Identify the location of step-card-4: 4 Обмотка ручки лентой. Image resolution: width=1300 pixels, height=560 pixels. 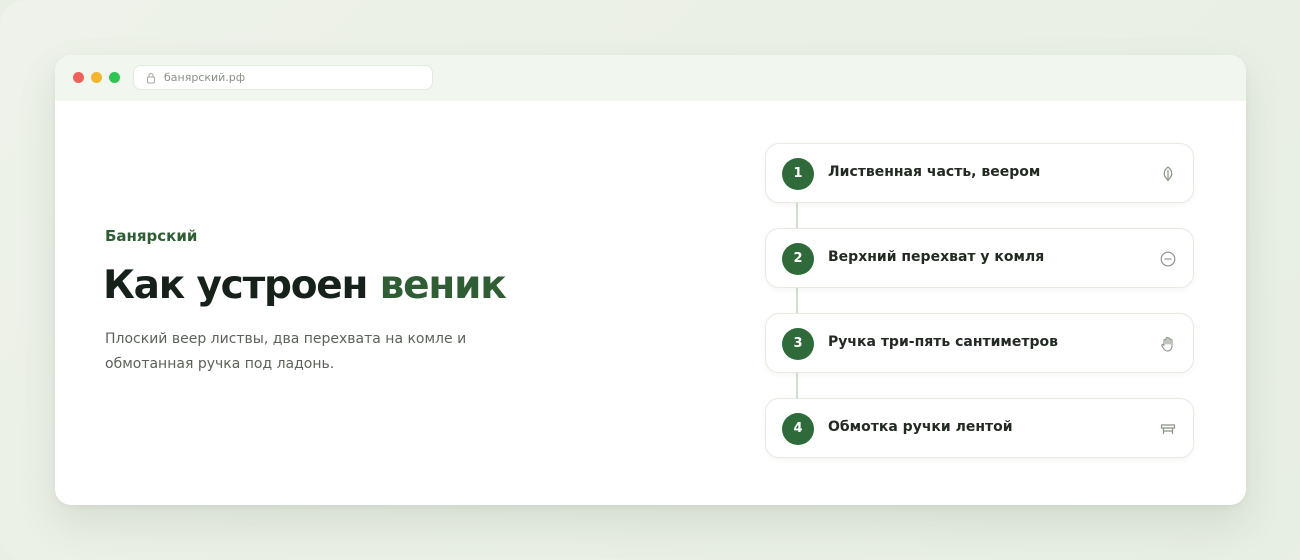
(979, 428).